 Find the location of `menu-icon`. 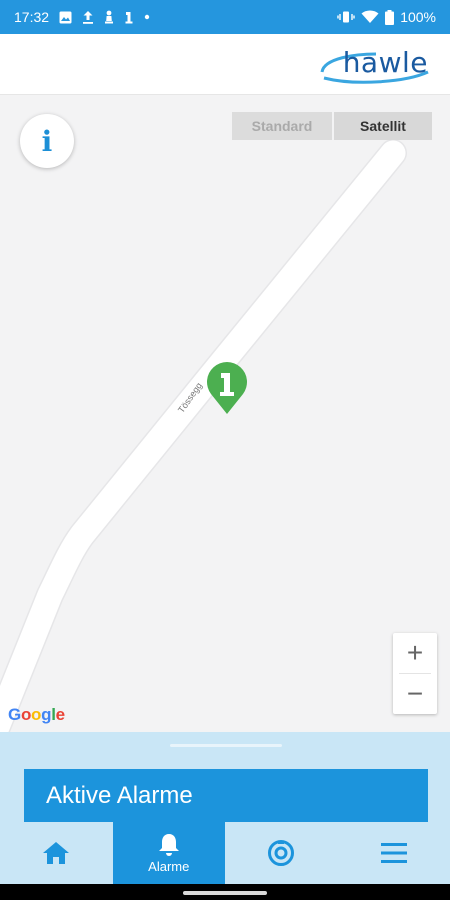

menu-icon is located at coordinates (393, 853).